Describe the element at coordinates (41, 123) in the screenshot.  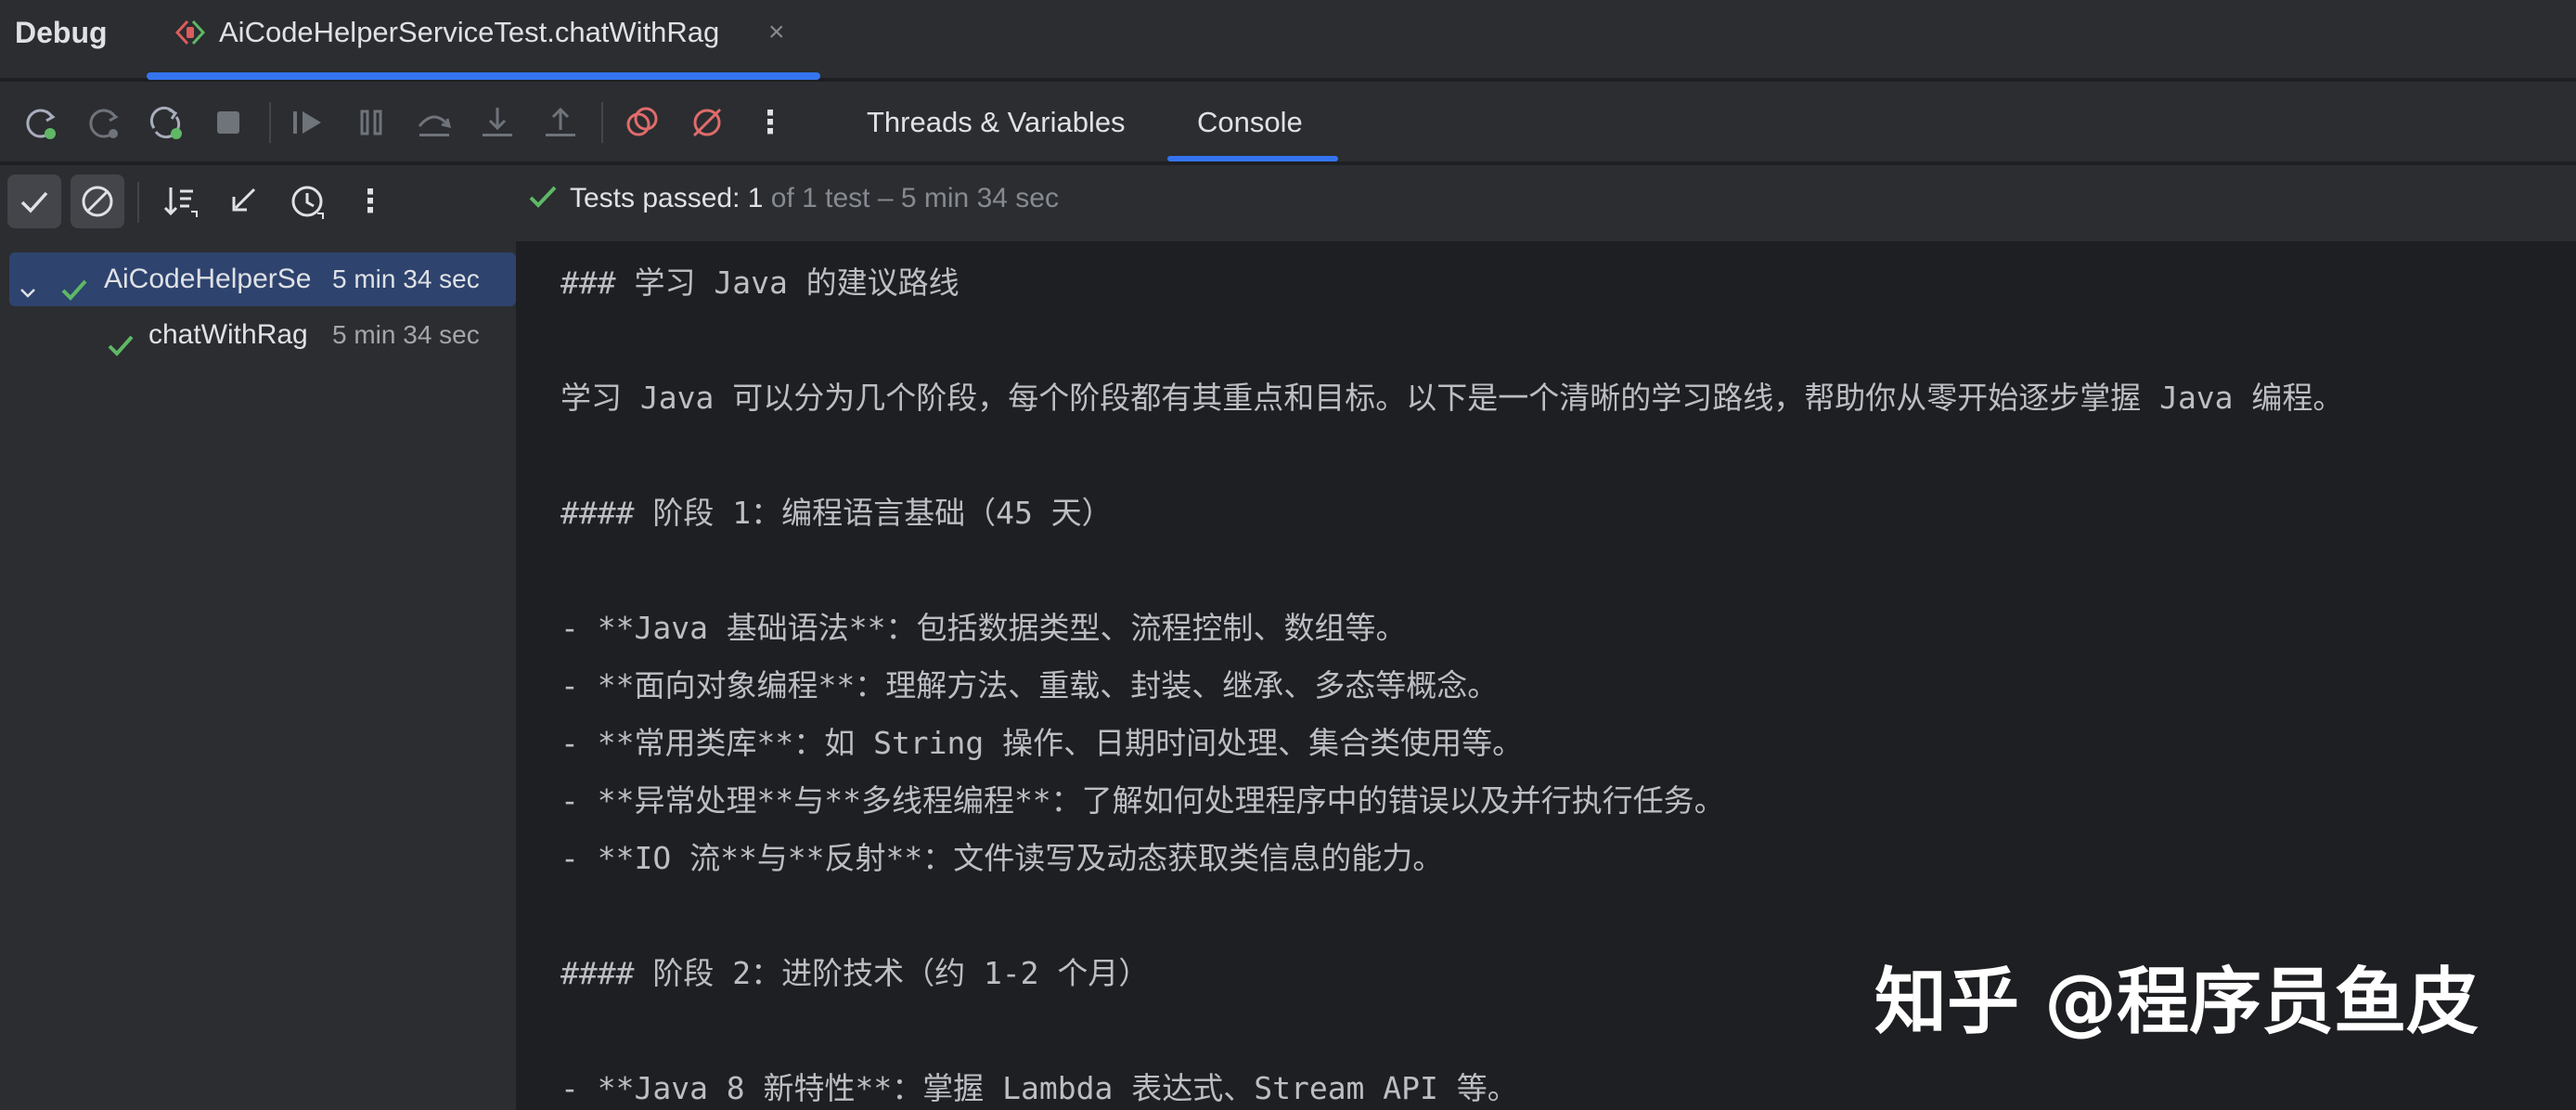
I see `rerun-icon` at that location.